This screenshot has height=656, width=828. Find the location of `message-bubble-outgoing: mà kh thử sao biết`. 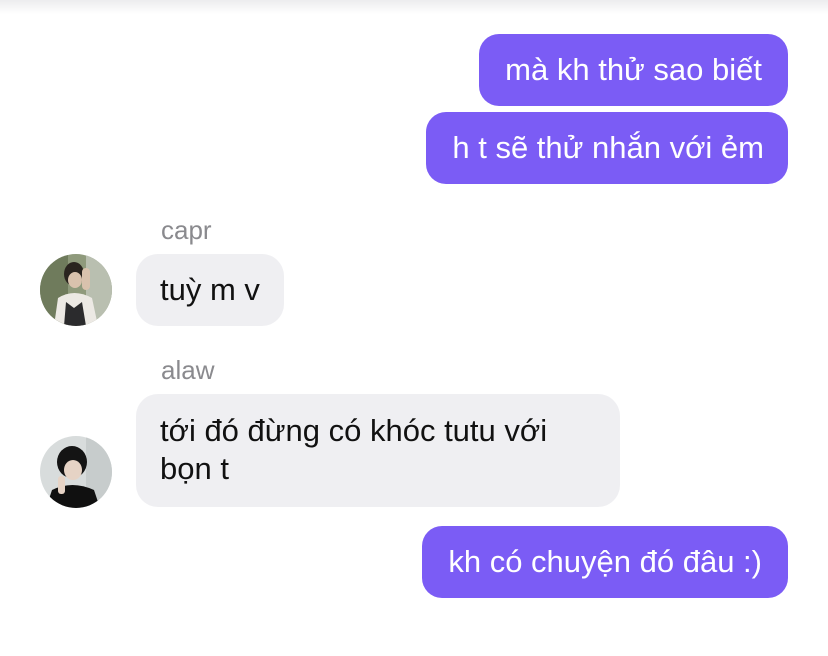

message-bubble-outgoing: mà kh thử sao biết is located at coordinates (633, 70).